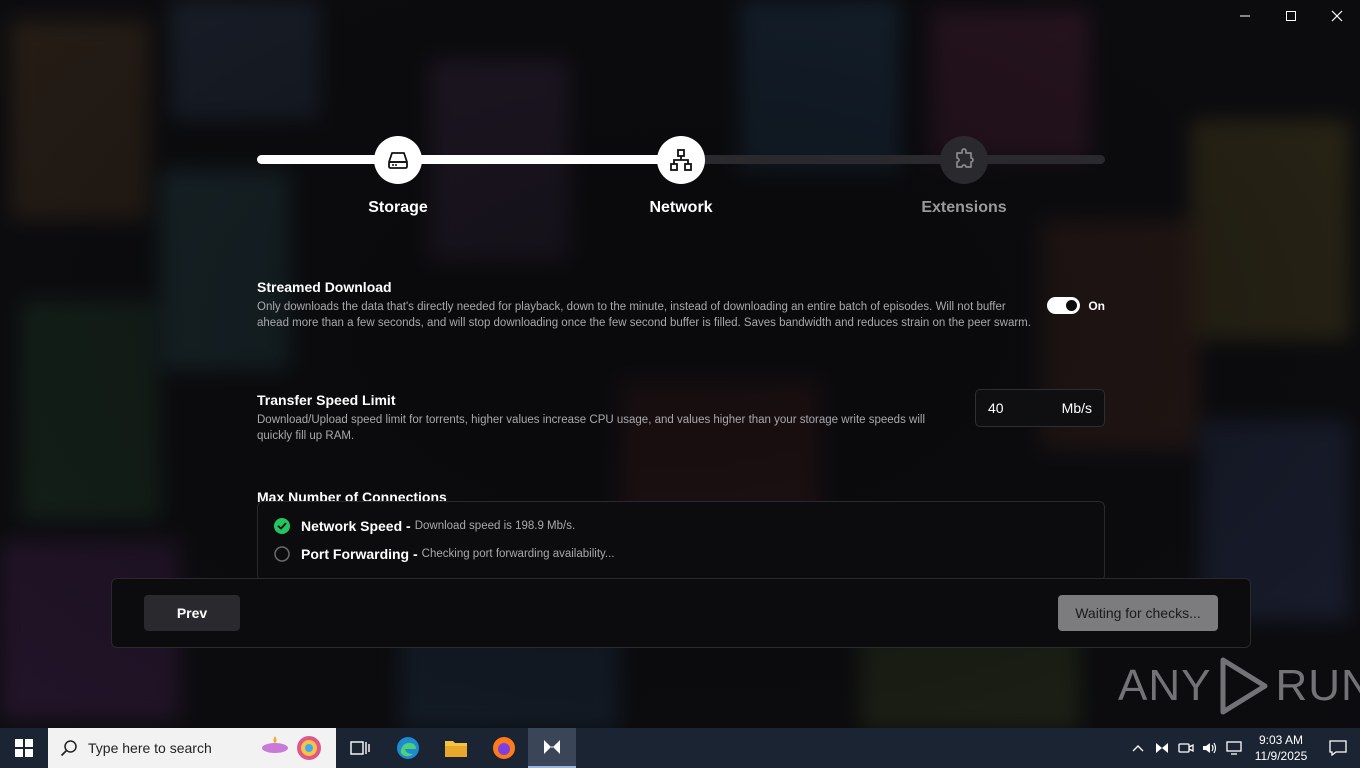 The image size is (1360, 768). I want to click on toggle-state-label: On, so click(1096, 305).